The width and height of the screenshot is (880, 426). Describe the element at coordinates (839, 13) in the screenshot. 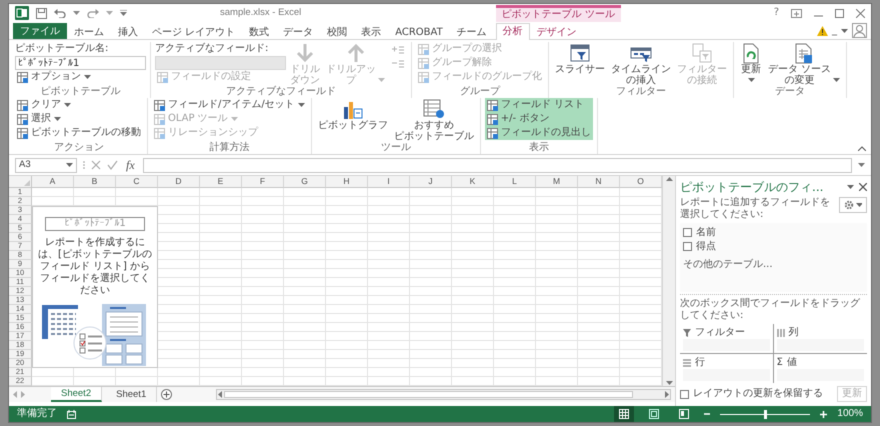

I see `maximize-icon` at that location.